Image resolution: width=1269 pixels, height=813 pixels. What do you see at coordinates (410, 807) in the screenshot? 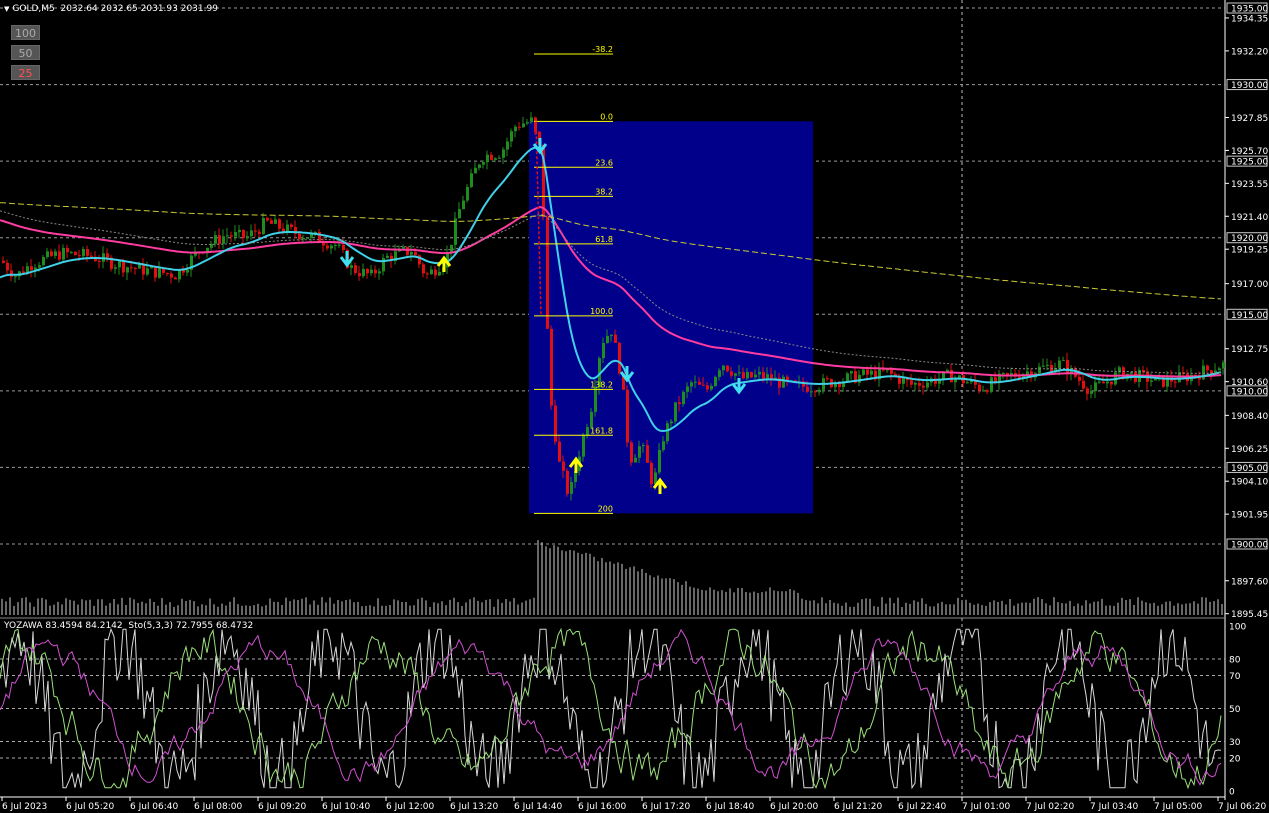
I see `time-label: 6 Jul 12:00` at bounding box center [410, 807].